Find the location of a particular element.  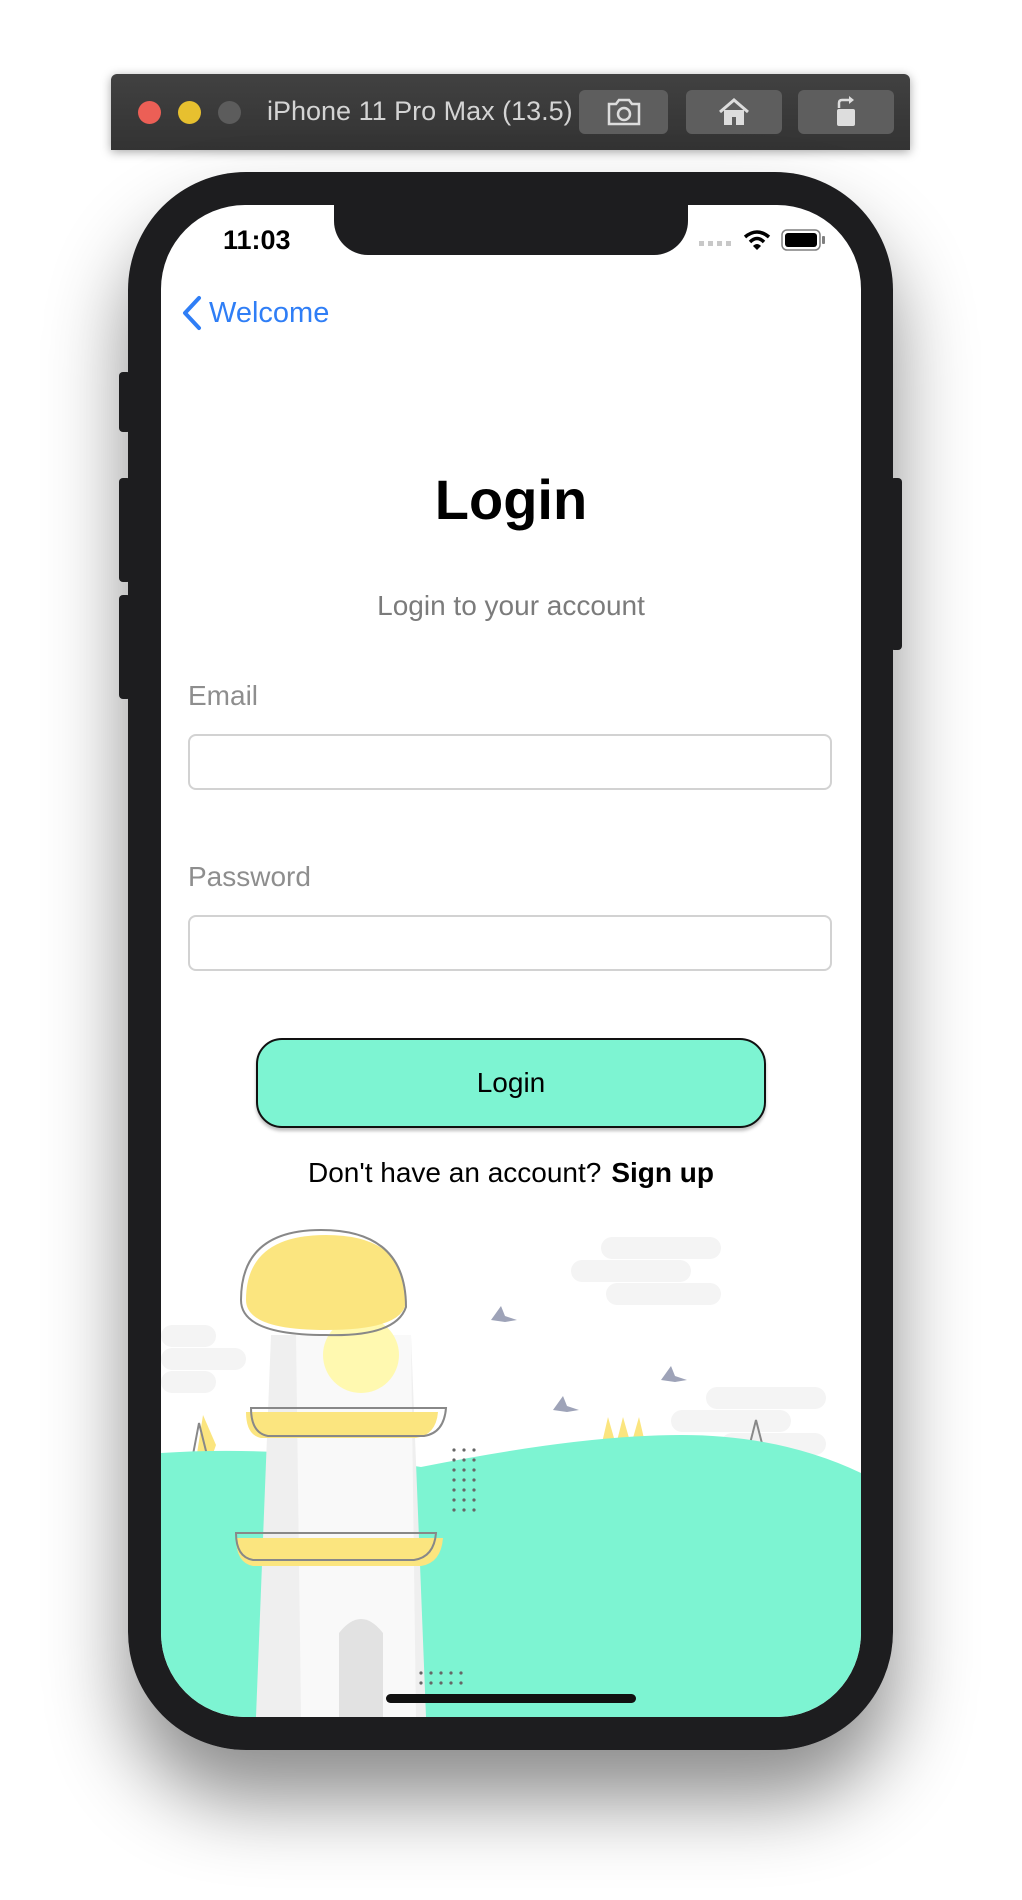

page-subtitle: Login to your account is located at coordinates (511, 605).